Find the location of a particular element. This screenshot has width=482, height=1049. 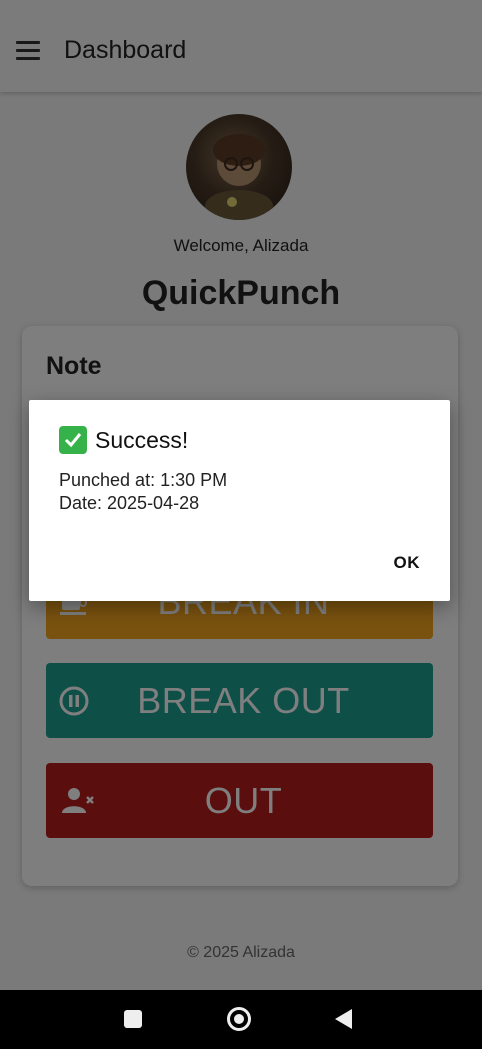

system-nav-bar is located at coordinates (241, 1019).